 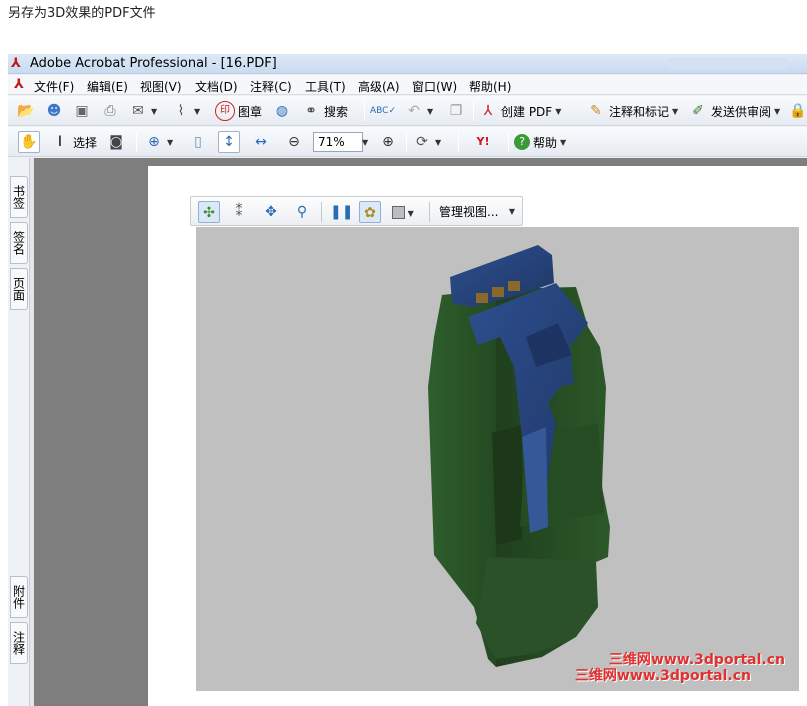 I want to click on send-review-label: 发送供审阅, so click(x=741, y=111).